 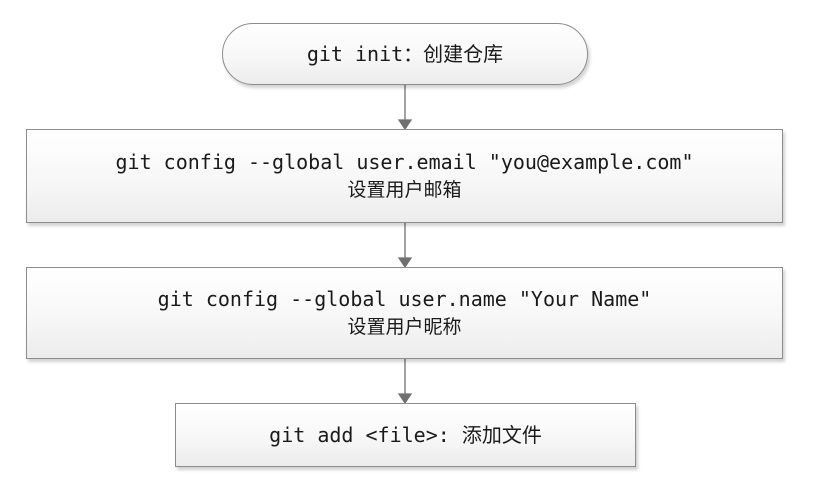 I want to click on node-git-init: git init：创建仓库, so click(x=405, y=54).